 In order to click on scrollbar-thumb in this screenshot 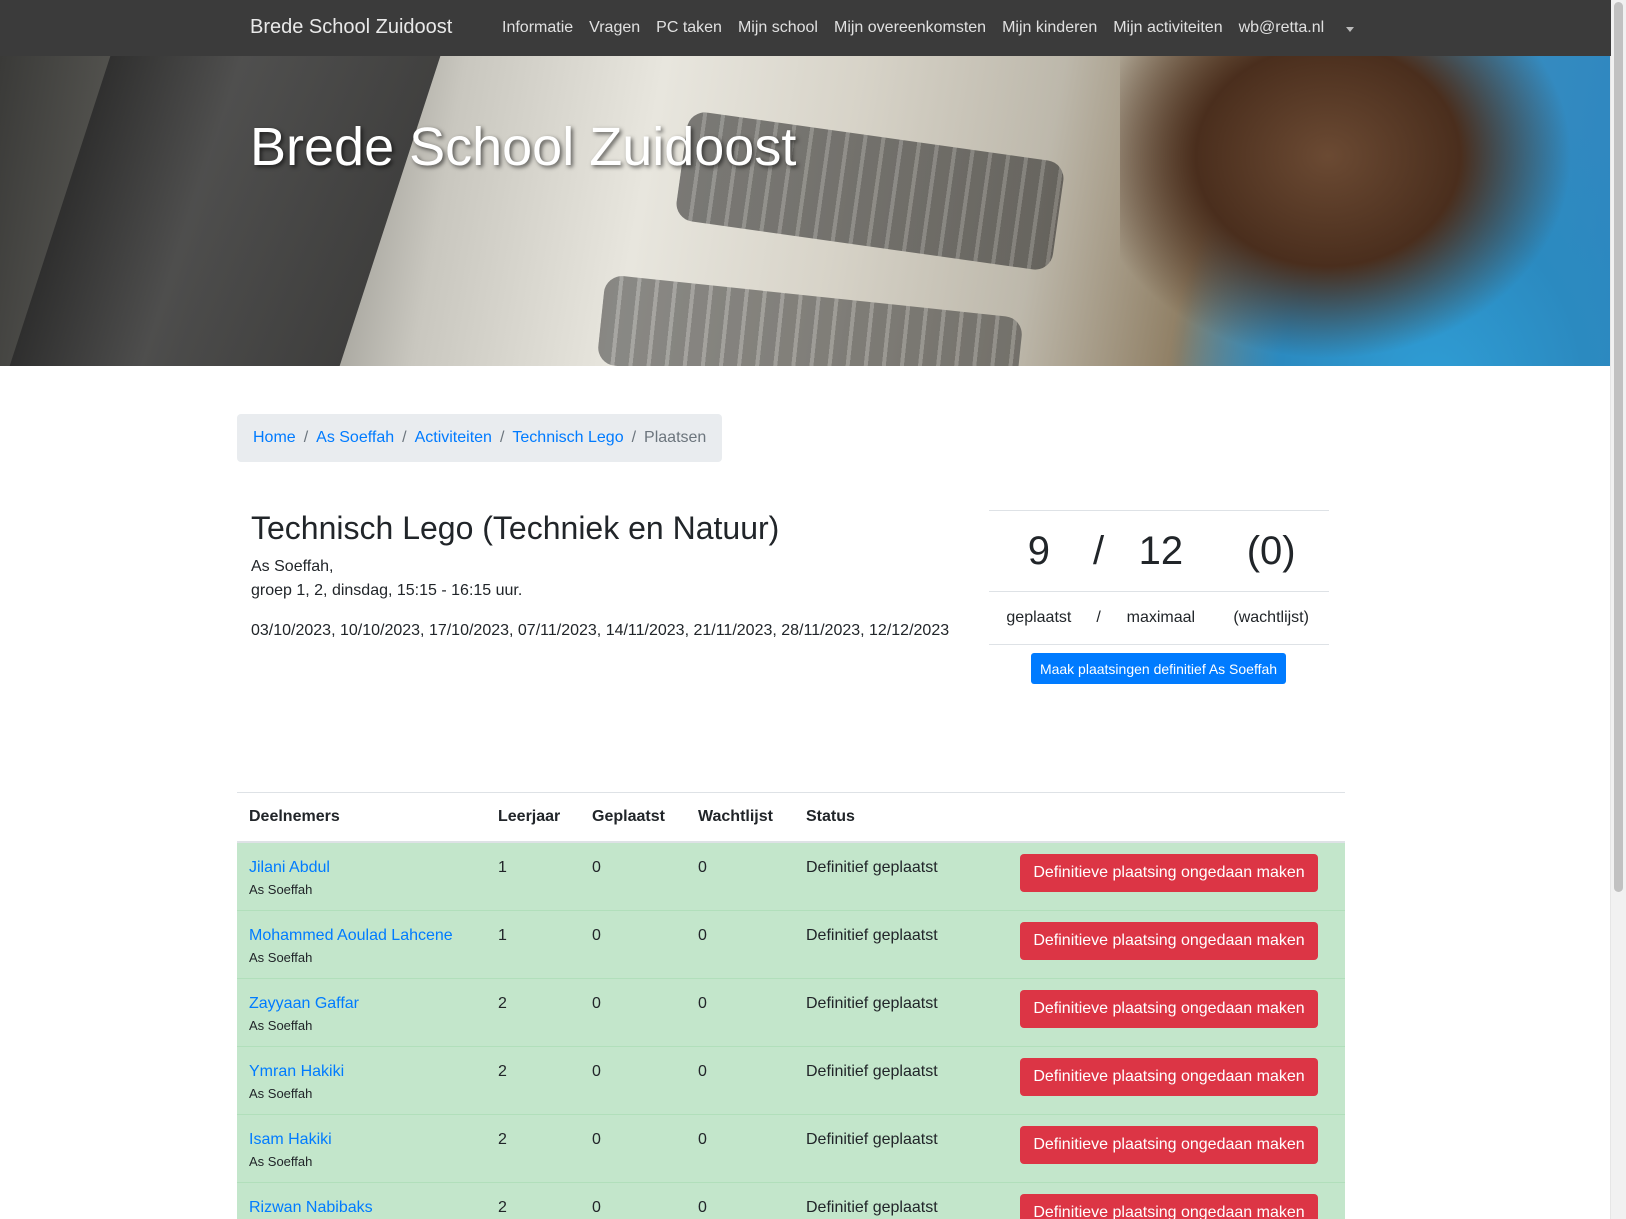, I will do `click(1618, 447)`.